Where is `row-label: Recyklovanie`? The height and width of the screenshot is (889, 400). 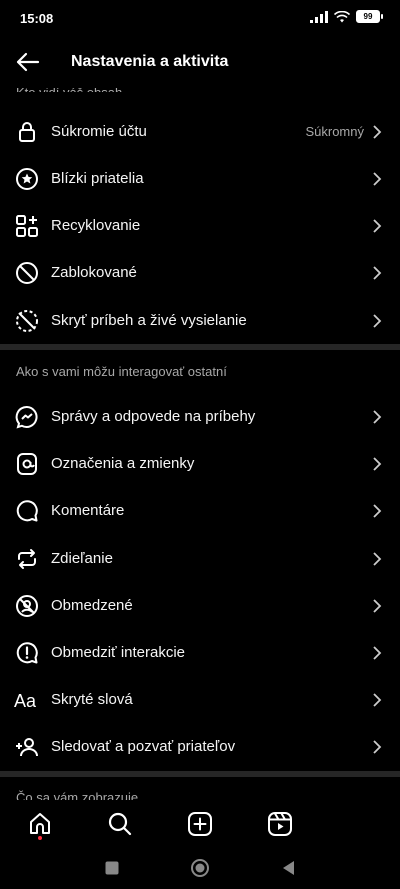
row-label: Recyklovanie is located at coordinates (96, 225).